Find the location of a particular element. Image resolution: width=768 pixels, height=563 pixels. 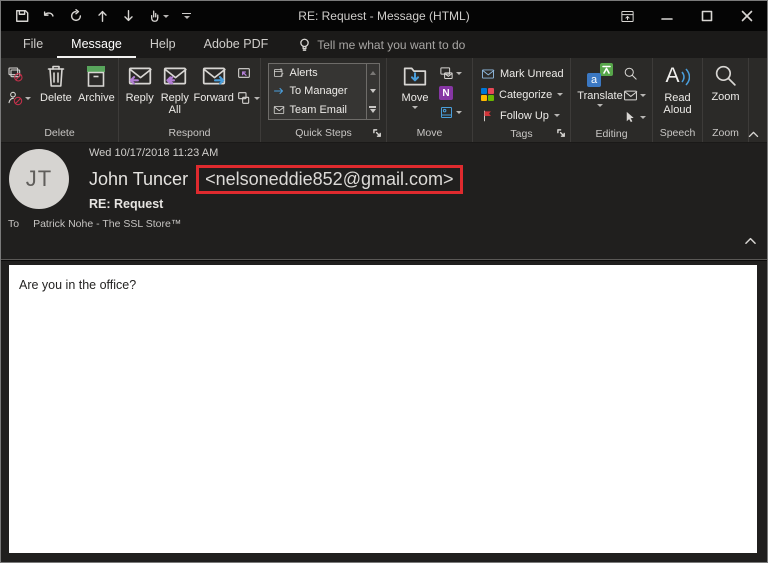

zoom-button: Zoom is located at coordinates (726, 80).